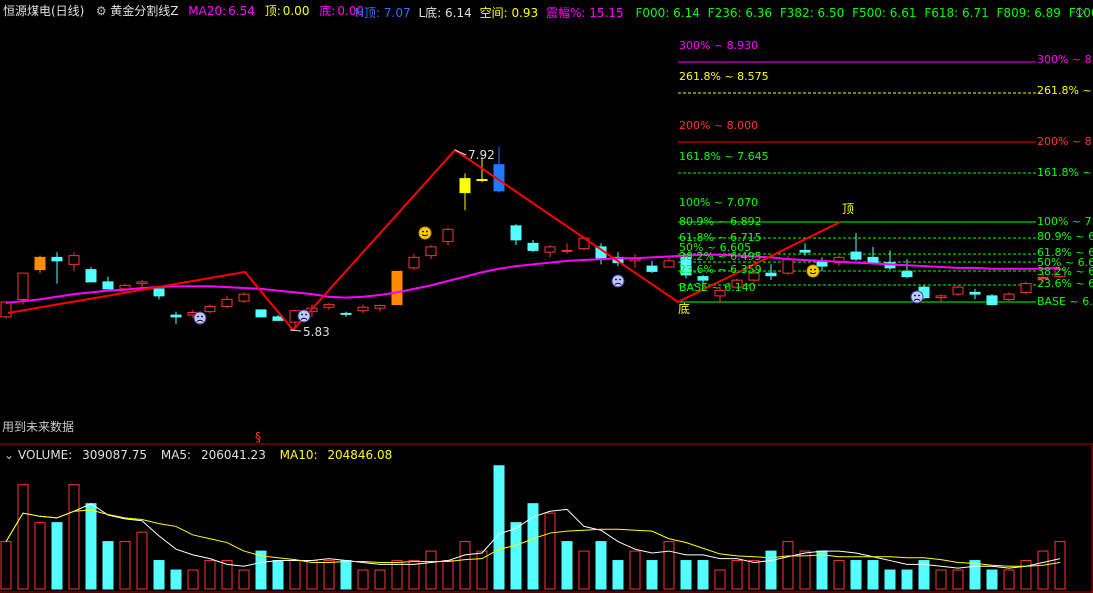  I want to click on fib-left-label: 261.8% ~ 8.575, so click(724, 76).